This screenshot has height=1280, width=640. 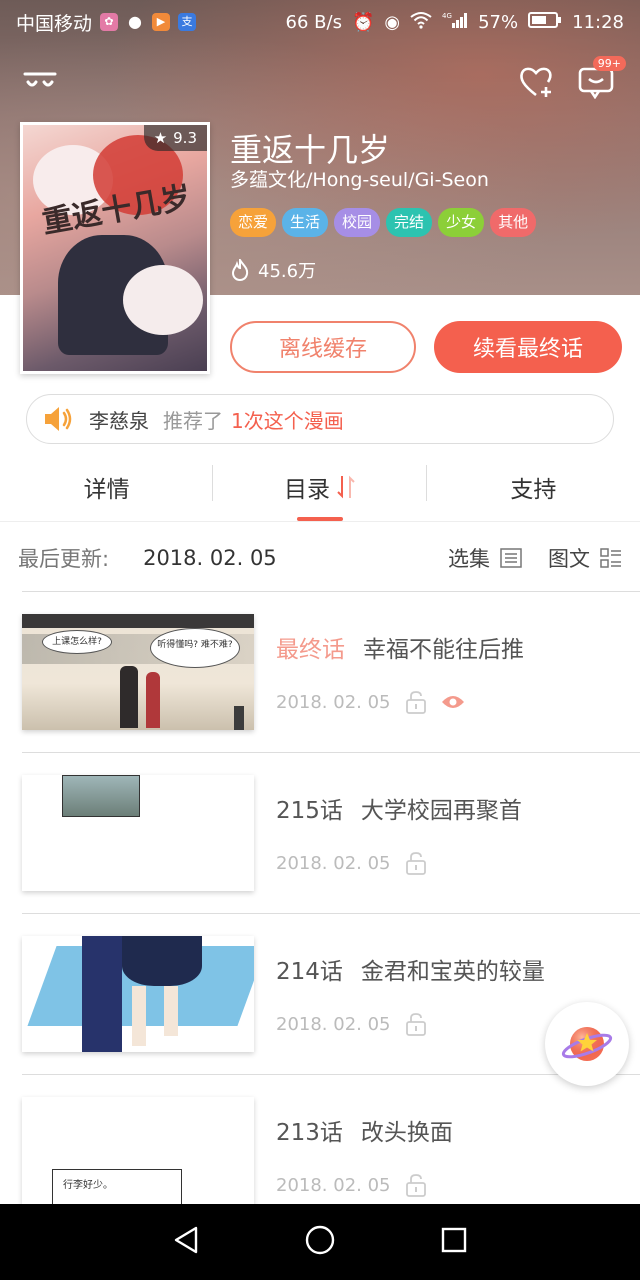 I want to click on popularity-count: 45.6万, so click(x=273, y=270).